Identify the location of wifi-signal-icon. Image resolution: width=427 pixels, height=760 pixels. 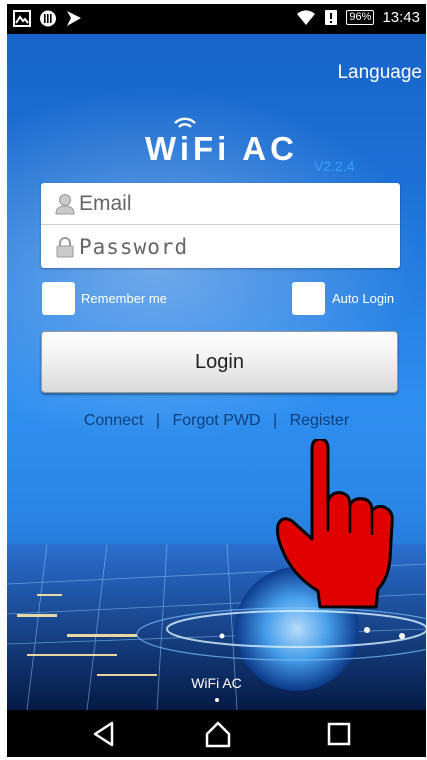
(306, 17).